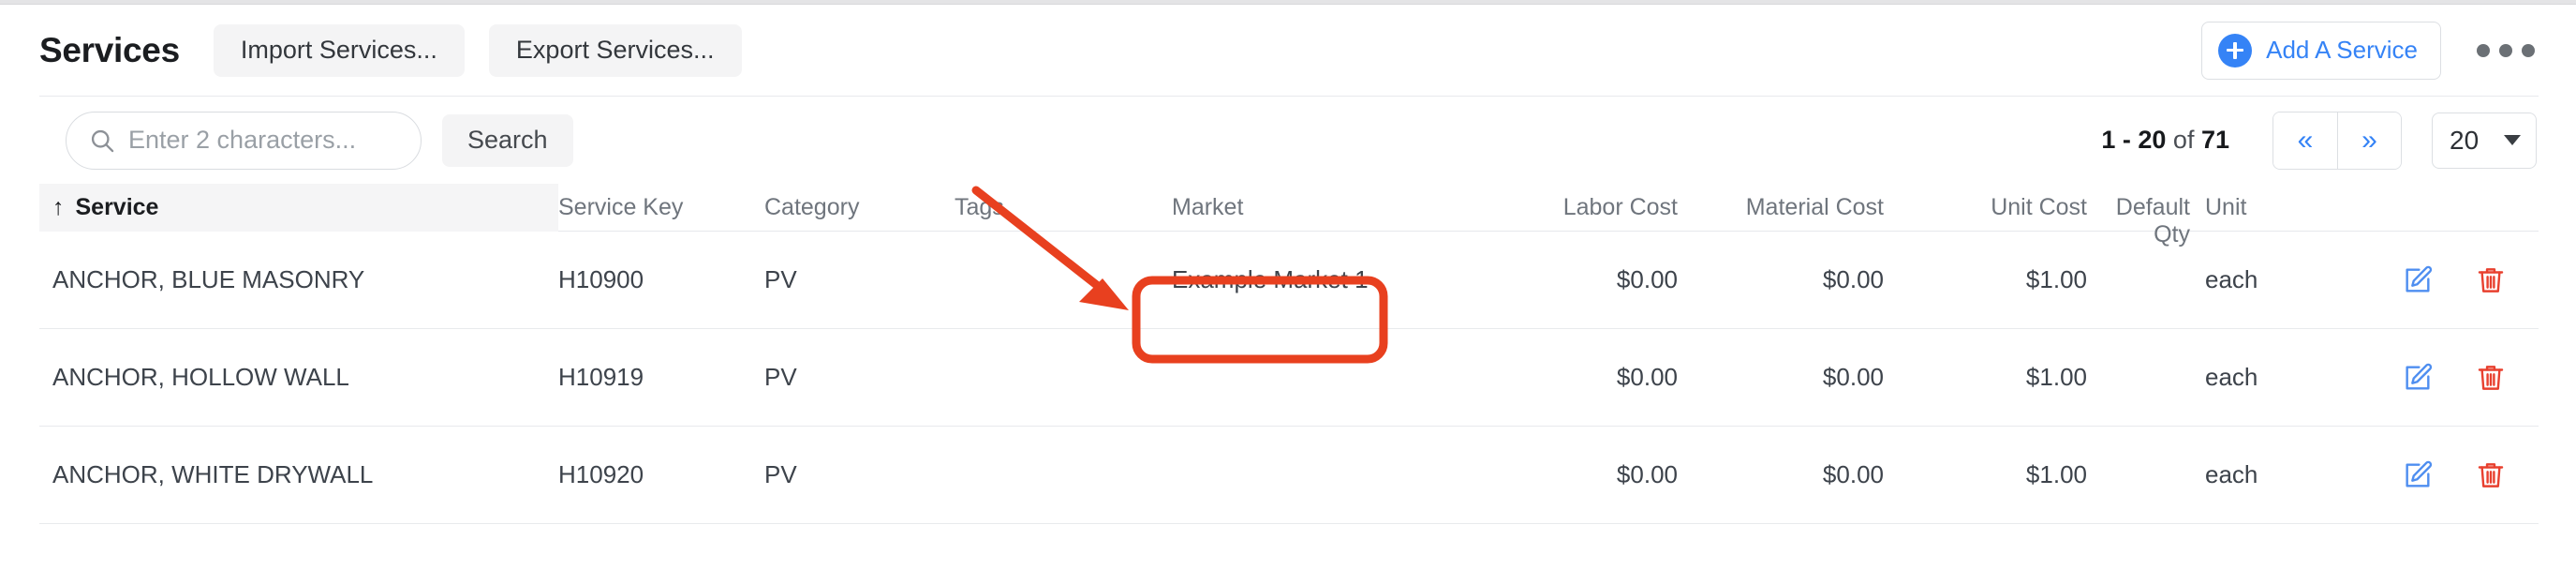 The height and width of the screenshot is (585, 2576). Describe the element at coordinates (201, 377) in the screenshot. I see `cell-service: ANCHOR, HOLLOW WALL` at that location.